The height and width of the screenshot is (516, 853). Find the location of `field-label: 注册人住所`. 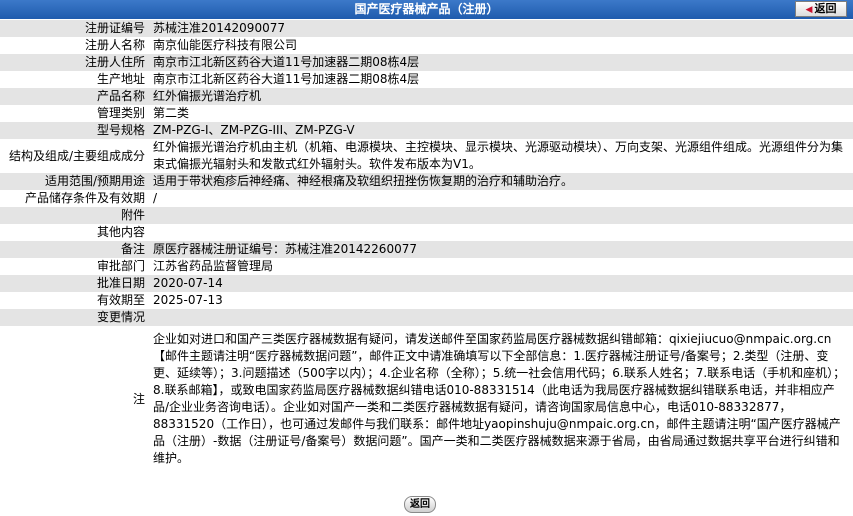

field-label: 注册人住所 is located at coordinates (74, 62).